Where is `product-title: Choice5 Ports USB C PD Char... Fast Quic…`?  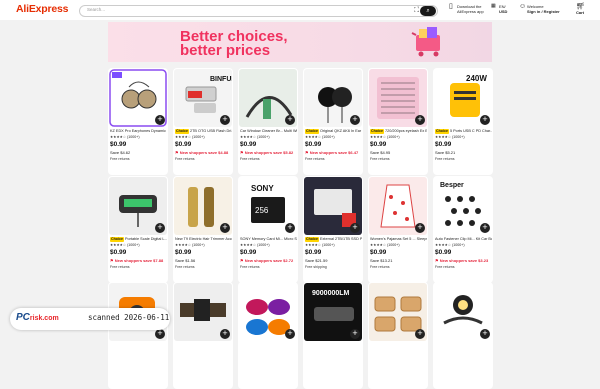 product-title: Choice5 Ports USB C PD Char... Fast Quic… is located at coordinates (463, 131).